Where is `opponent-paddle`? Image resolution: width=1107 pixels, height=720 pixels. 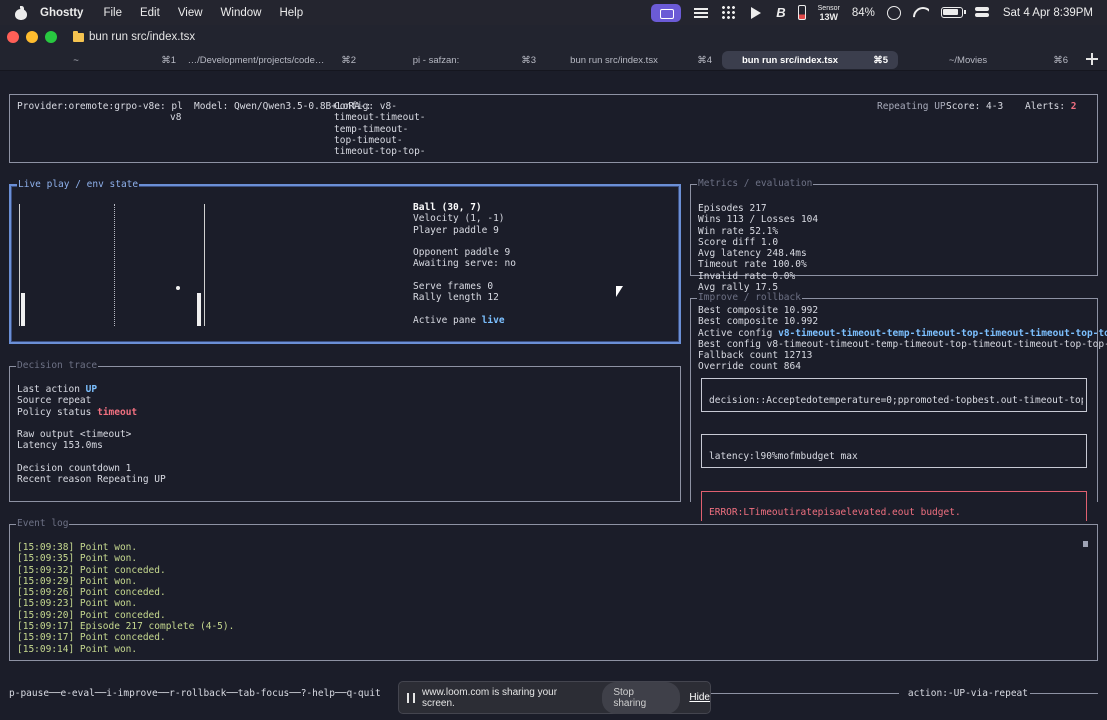
opponent-paddle is located at coordinates (199, 309).